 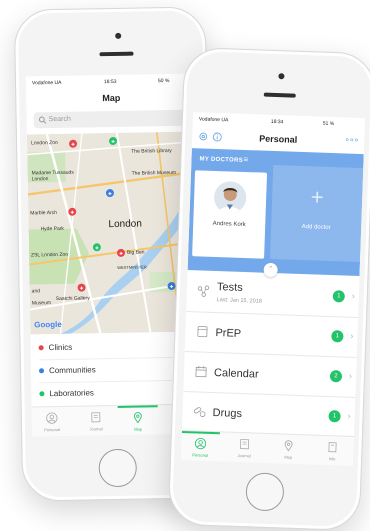 I want to click on molecule-icon, so click(x=204, y=291).